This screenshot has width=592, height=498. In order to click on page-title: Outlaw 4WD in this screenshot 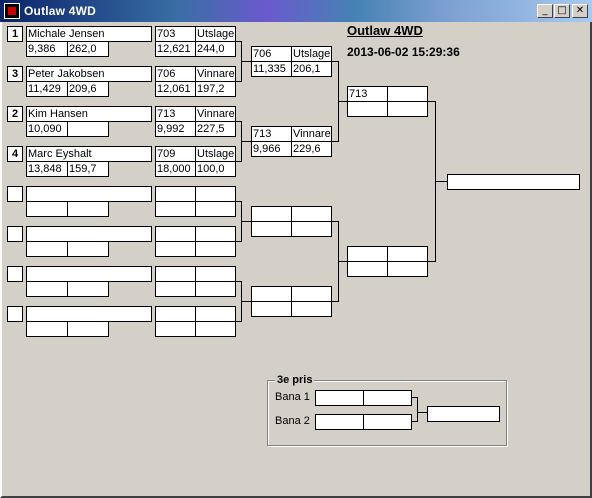, I will do `click(385, 30)`.